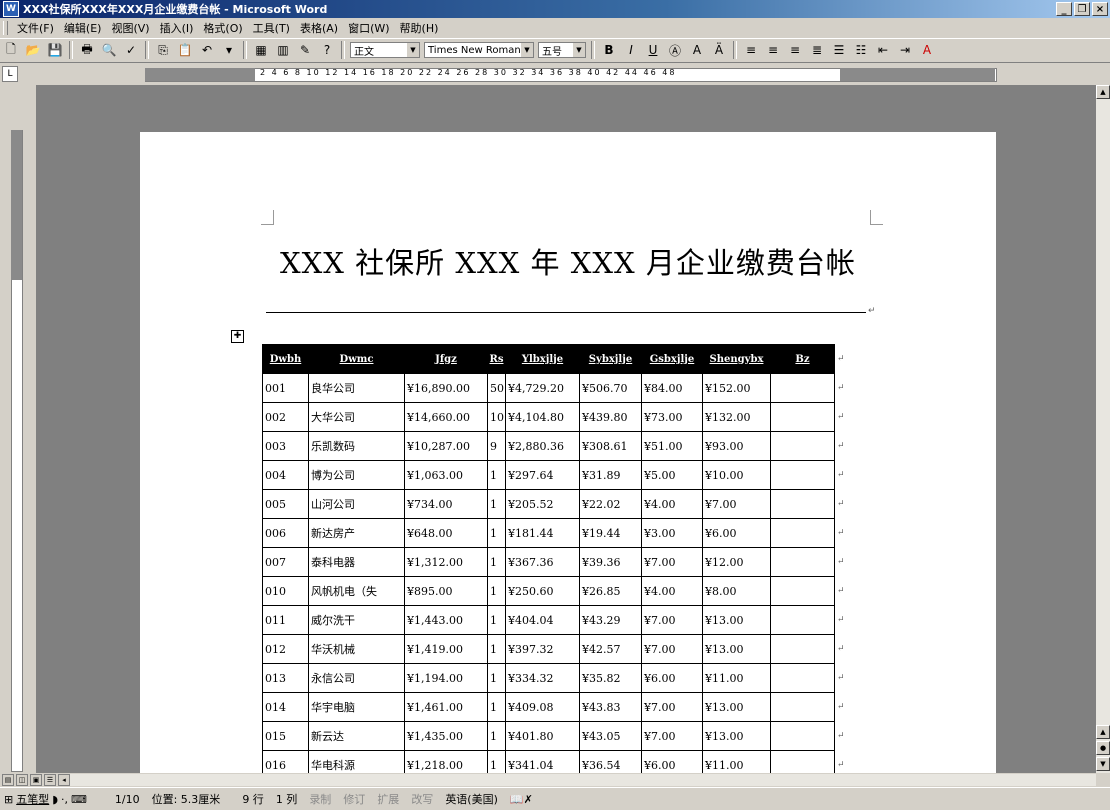 This screenshot has width=1110, height=810. What do you see at coordinates (285, 475) in the screenshot?
I see `cell-dwbh: 004` at bounding box center [285, 475].